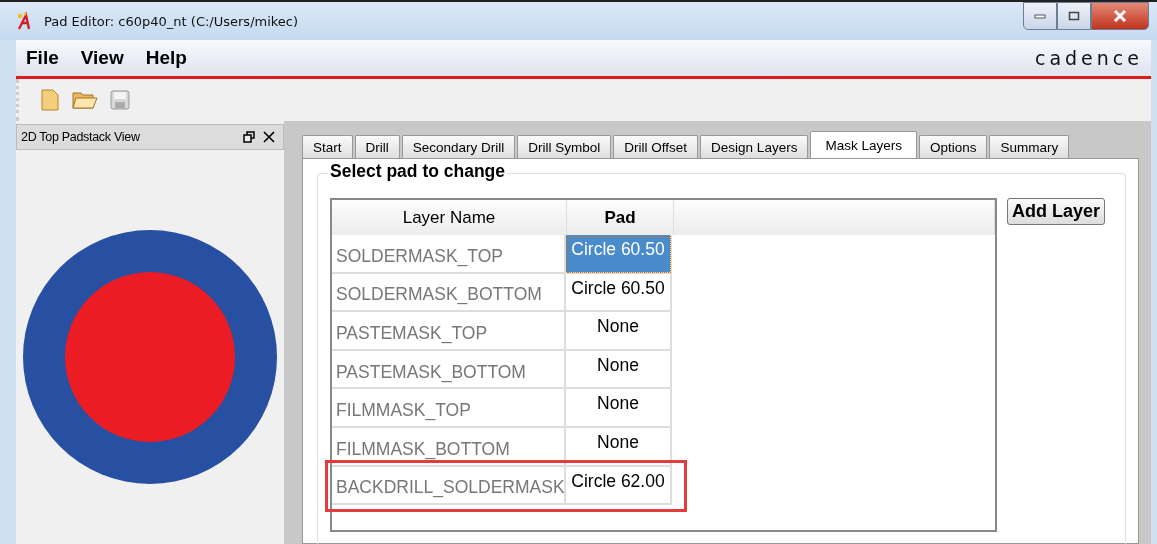  I want to click on column-header: Layer Name, so click(449, 217).